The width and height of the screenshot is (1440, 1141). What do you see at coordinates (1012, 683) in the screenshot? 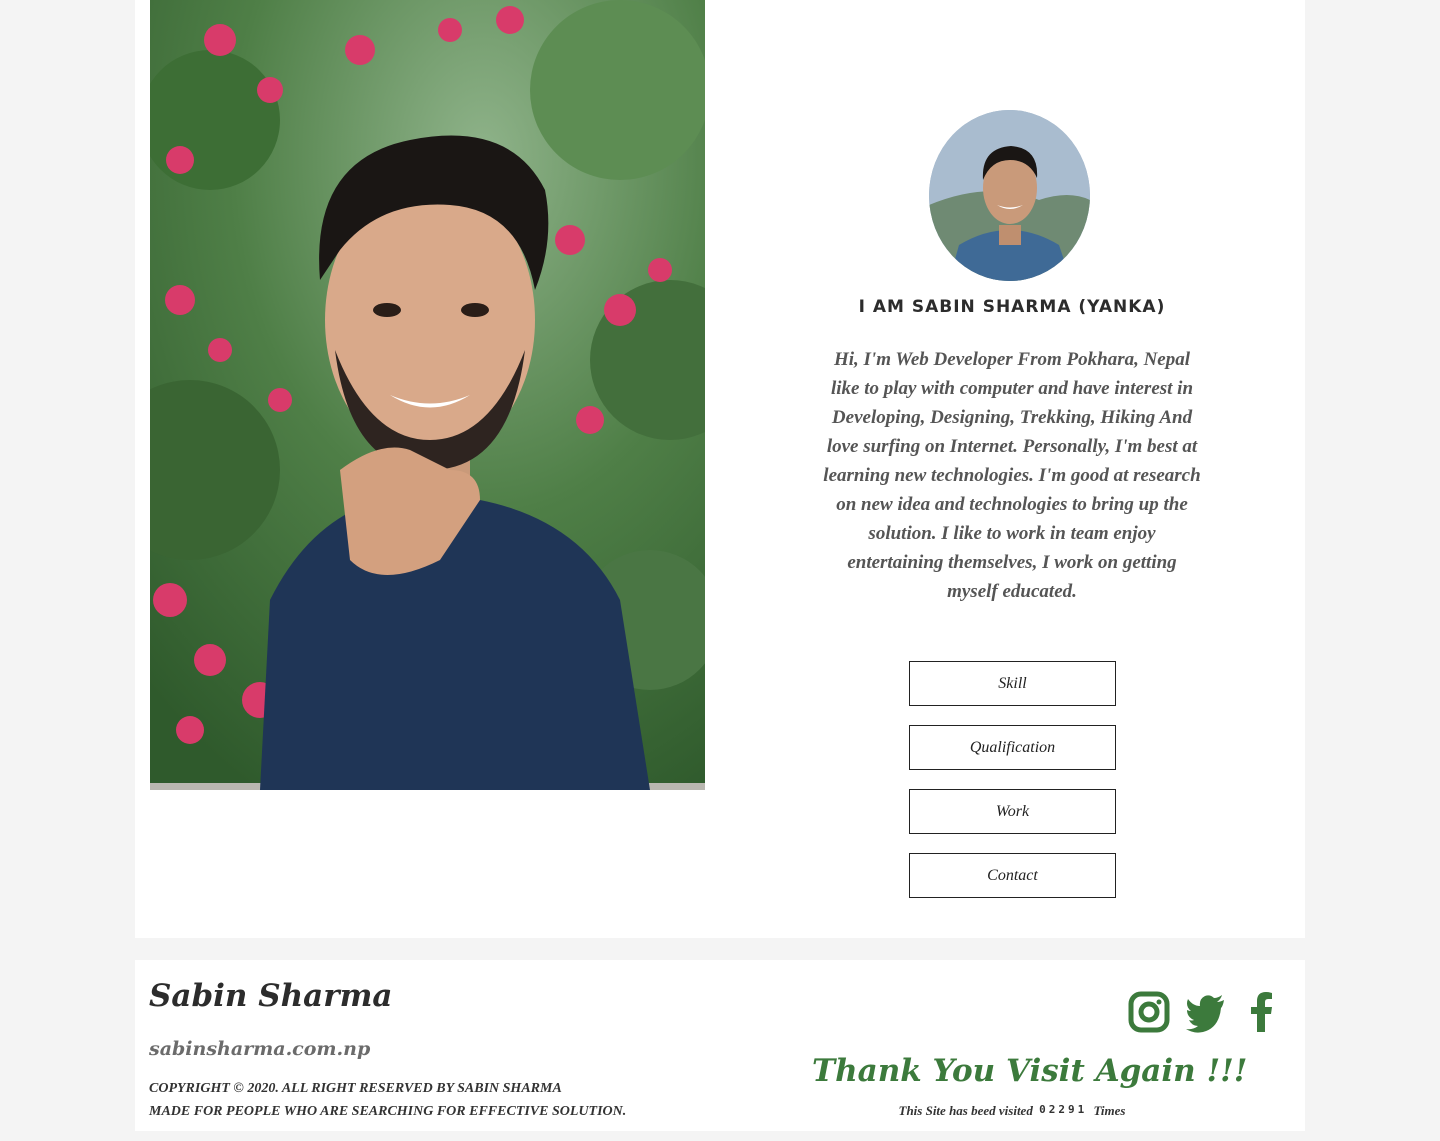
I see `skill-button: Skill` at bounding box center [1012, 683].